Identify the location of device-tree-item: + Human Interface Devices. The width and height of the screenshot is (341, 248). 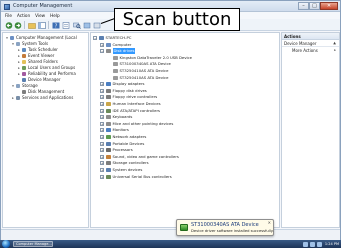
(130, 104).